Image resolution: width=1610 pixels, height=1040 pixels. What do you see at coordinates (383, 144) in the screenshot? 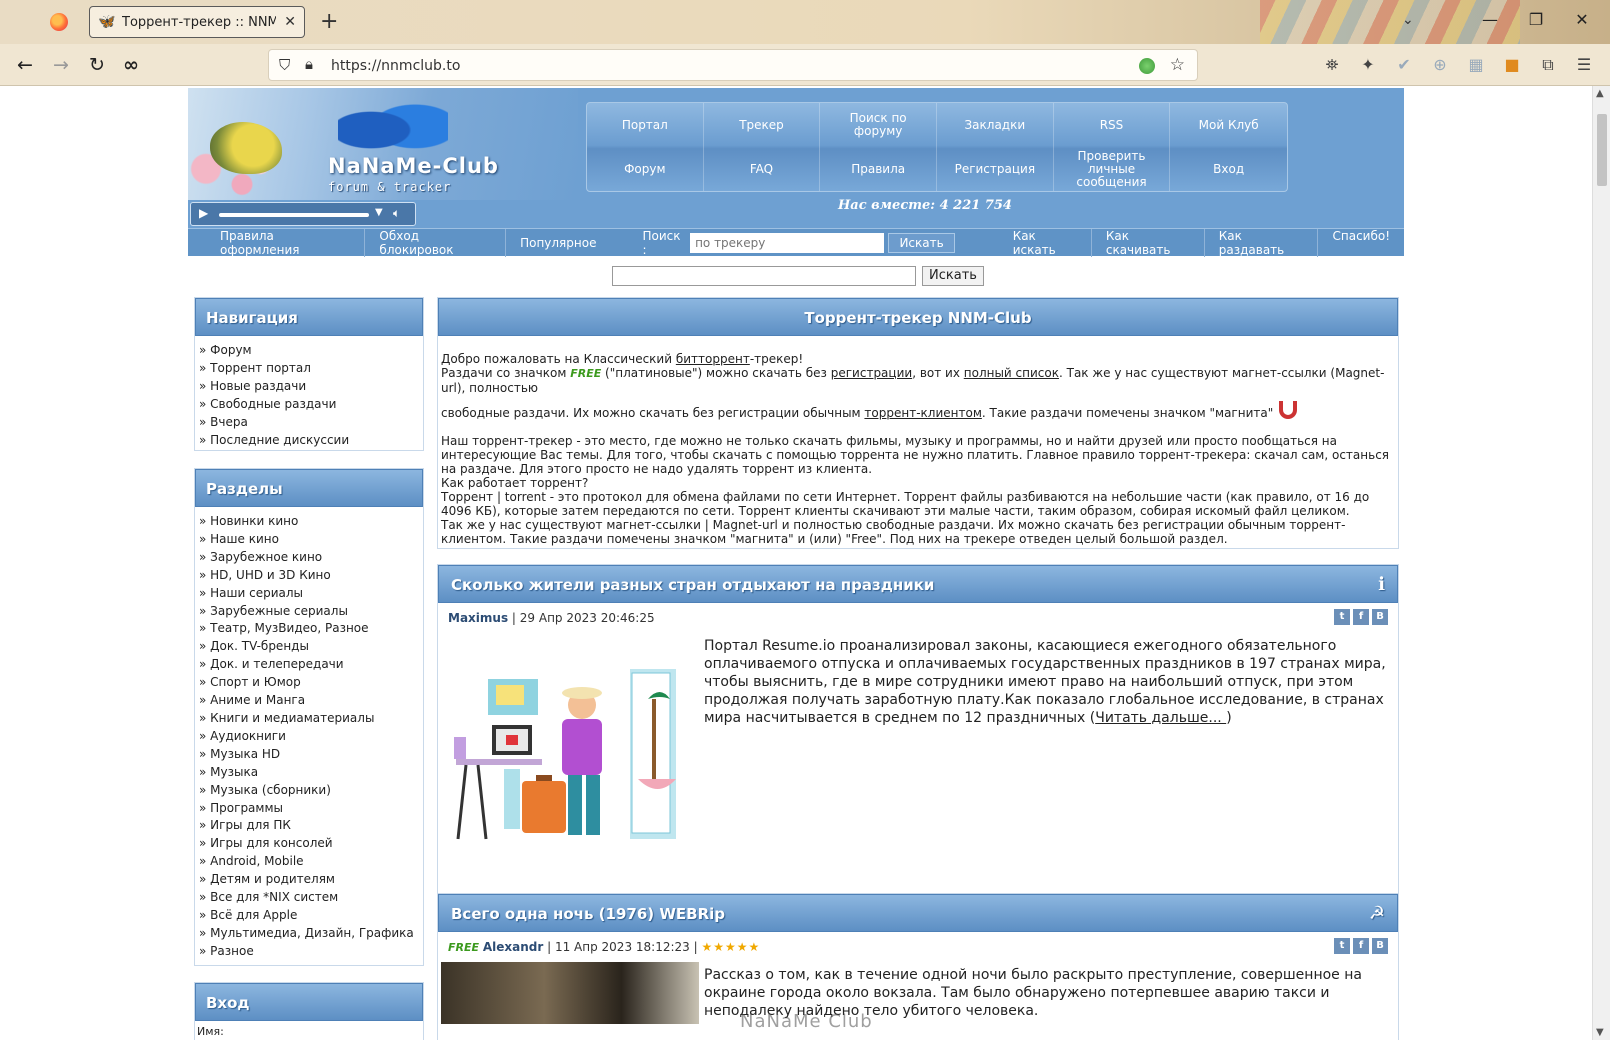
I see `site-logo: NaNaMe-Club forum & tracker` at bounding box center [383, 144].